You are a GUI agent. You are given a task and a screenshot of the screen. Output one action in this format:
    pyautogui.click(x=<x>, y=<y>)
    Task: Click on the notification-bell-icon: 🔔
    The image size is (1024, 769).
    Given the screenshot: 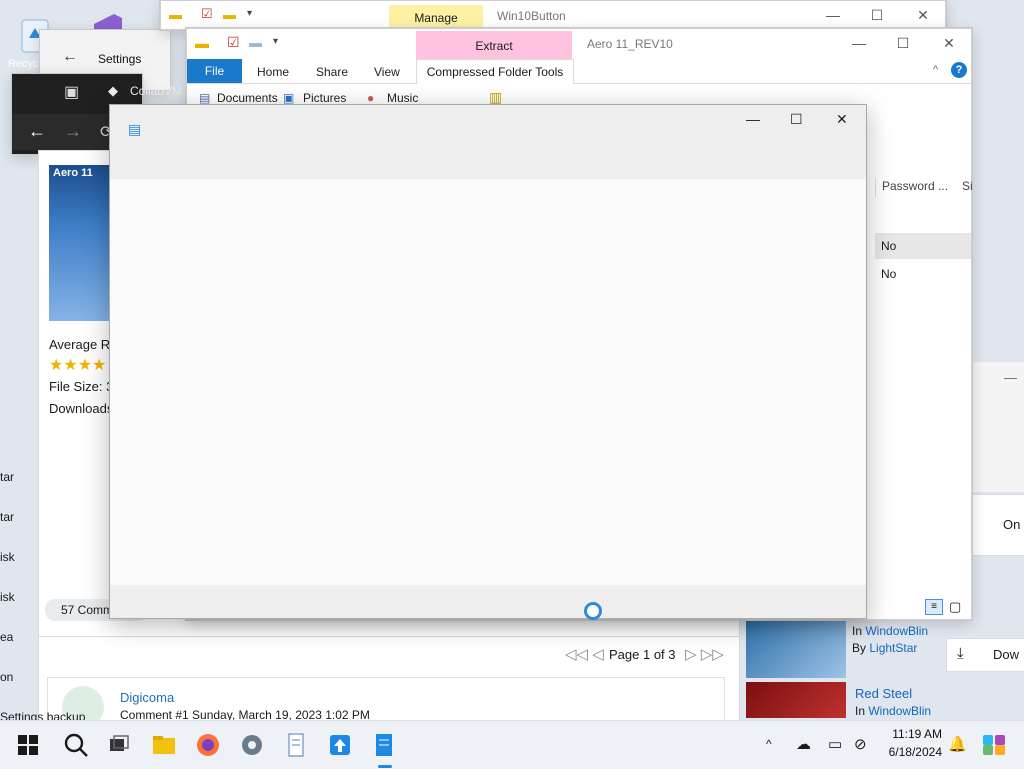 What is the action you would take?
    pyautogui.click(x=957, y=744)
    